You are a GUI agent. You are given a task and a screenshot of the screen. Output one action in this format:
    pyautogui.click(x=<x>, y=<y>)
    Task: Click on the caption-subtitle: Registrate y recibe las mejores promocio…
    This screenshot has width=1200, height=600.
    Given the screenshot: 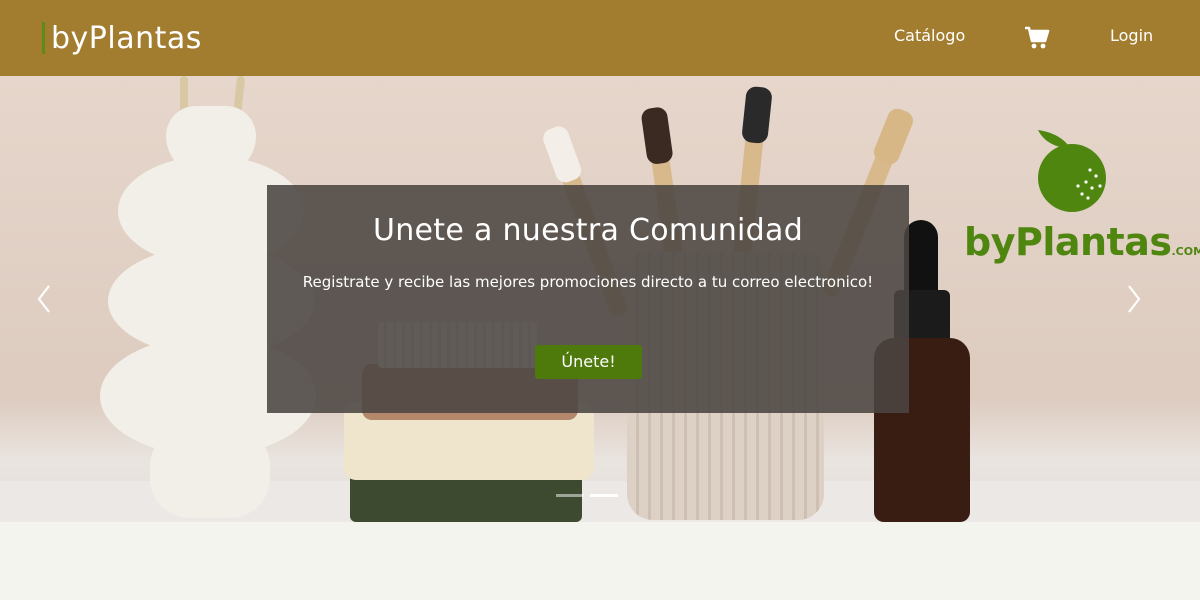 What is the action you would take?
    pyautogui.click(x=588, y=282)
    